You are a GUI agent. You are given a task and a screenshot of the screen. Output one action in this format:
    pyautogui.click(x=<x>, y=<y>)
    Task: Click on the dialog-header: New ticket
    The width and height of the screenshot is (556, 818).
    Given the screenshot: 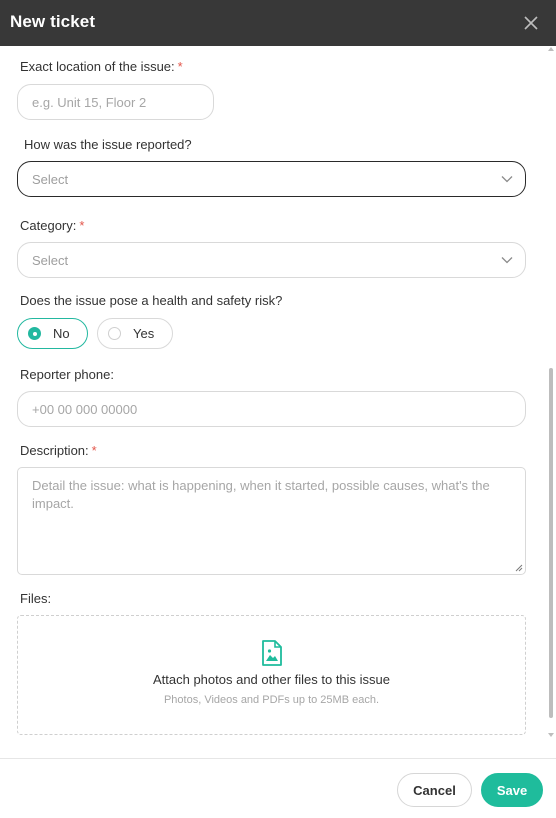 What is the action you would take?
    pyautogui.click(x=278, y=23)
    